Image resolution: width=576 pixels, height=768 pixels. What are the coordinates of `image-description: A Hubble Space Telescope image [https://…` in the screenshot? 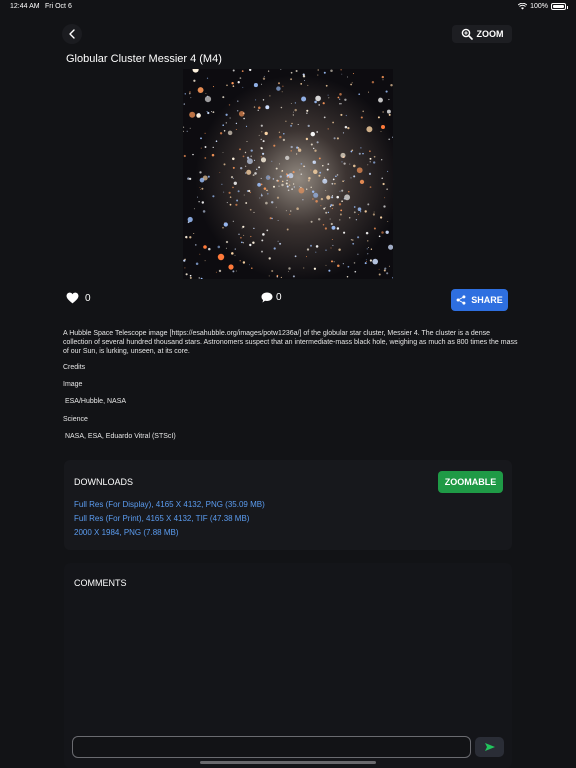 It's located at (290, 342).